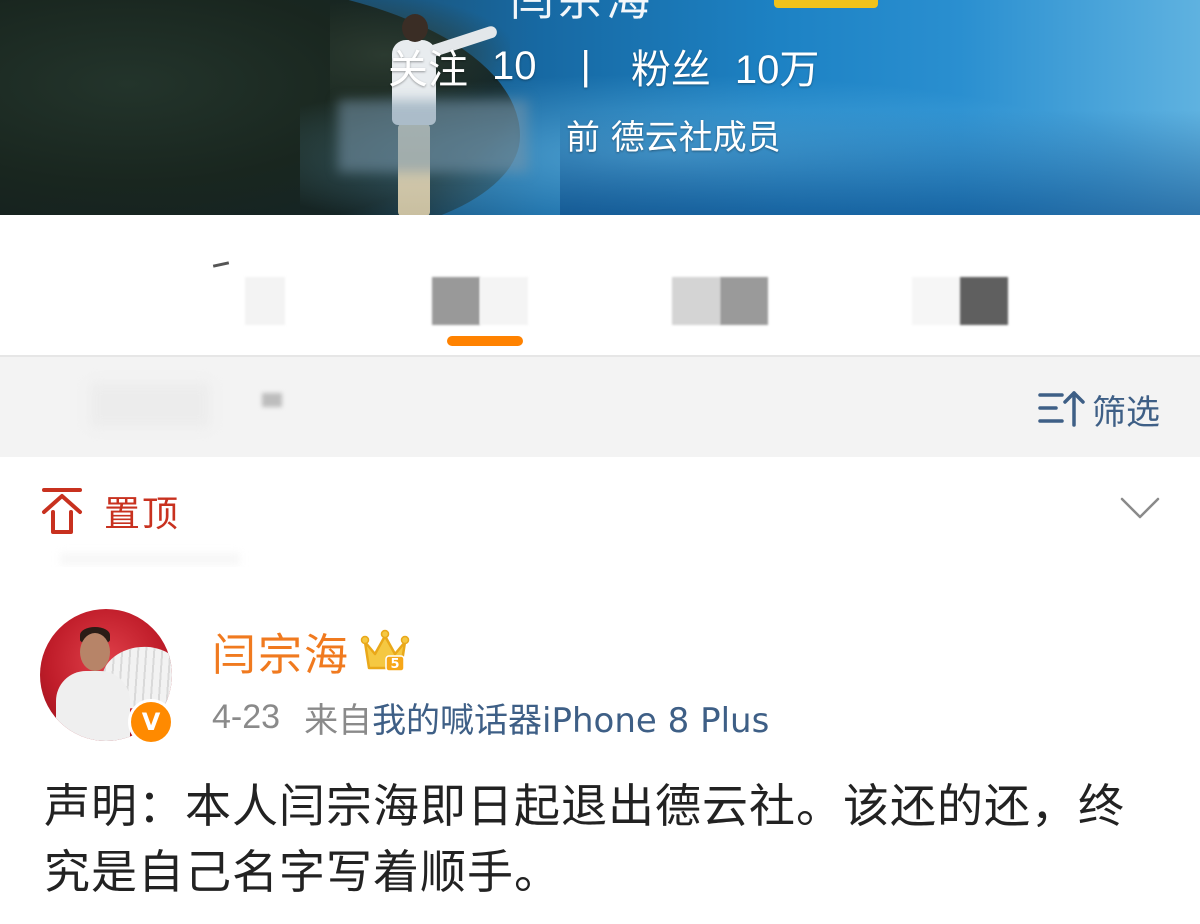  I want to click on profile-description: 前 德云社成员, so click(673, 138).